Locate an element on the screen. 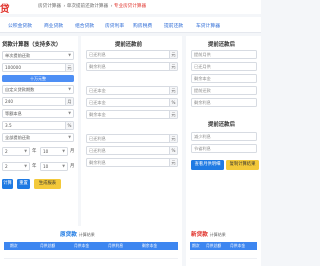  field-label: 节省利息 is located at coordinates (202, 148).